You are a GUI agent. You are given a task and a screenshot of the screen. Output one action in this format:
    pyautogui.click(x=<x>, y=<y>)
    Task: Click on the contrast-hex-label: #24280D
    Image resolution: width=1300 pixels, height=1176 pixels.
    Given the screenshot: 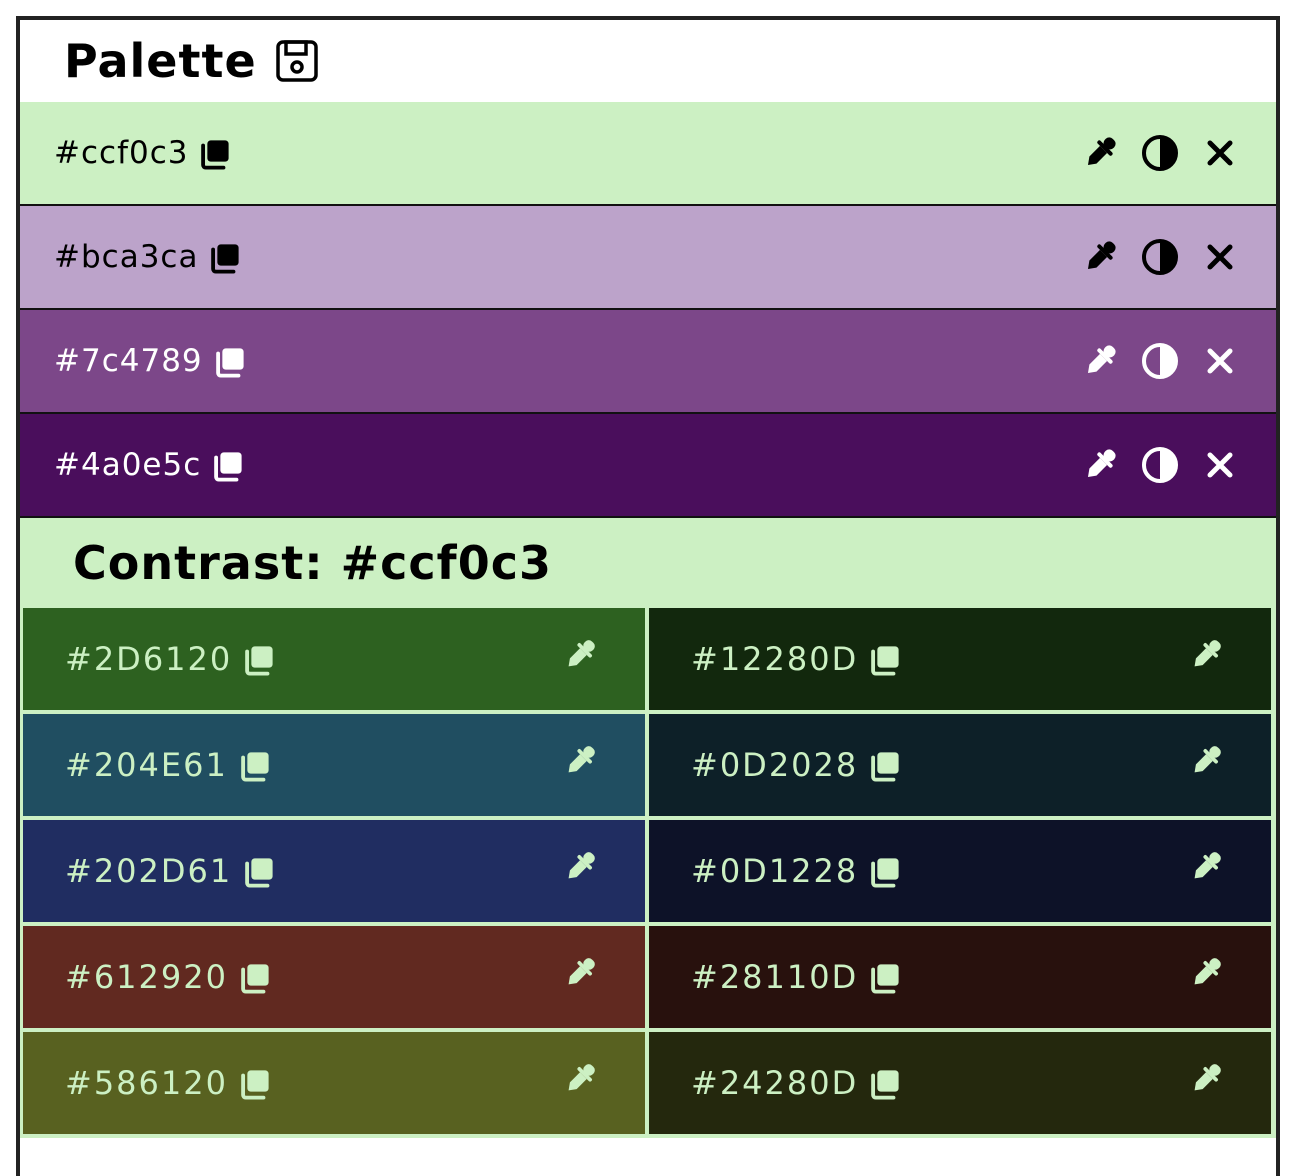 What is the action you would take?
    pyautogui.click(x=775, y=1083)
    